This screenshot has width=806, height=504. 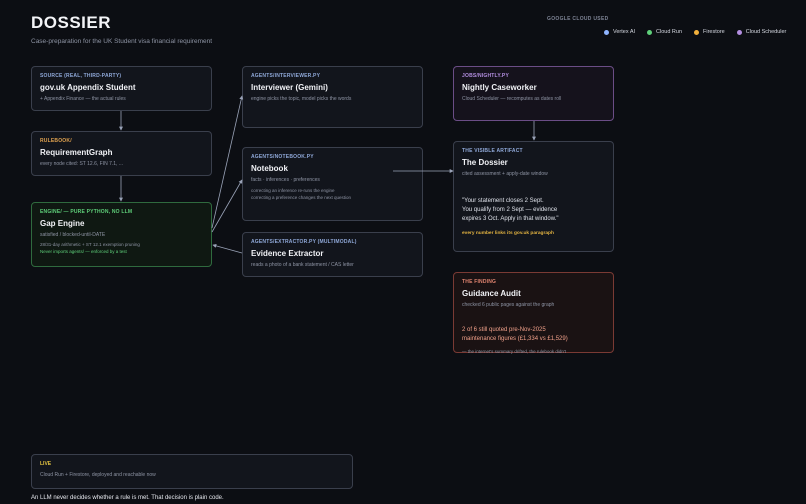 I want to click on arrow-engine-to-interviewer, so click(x=227, y=162).